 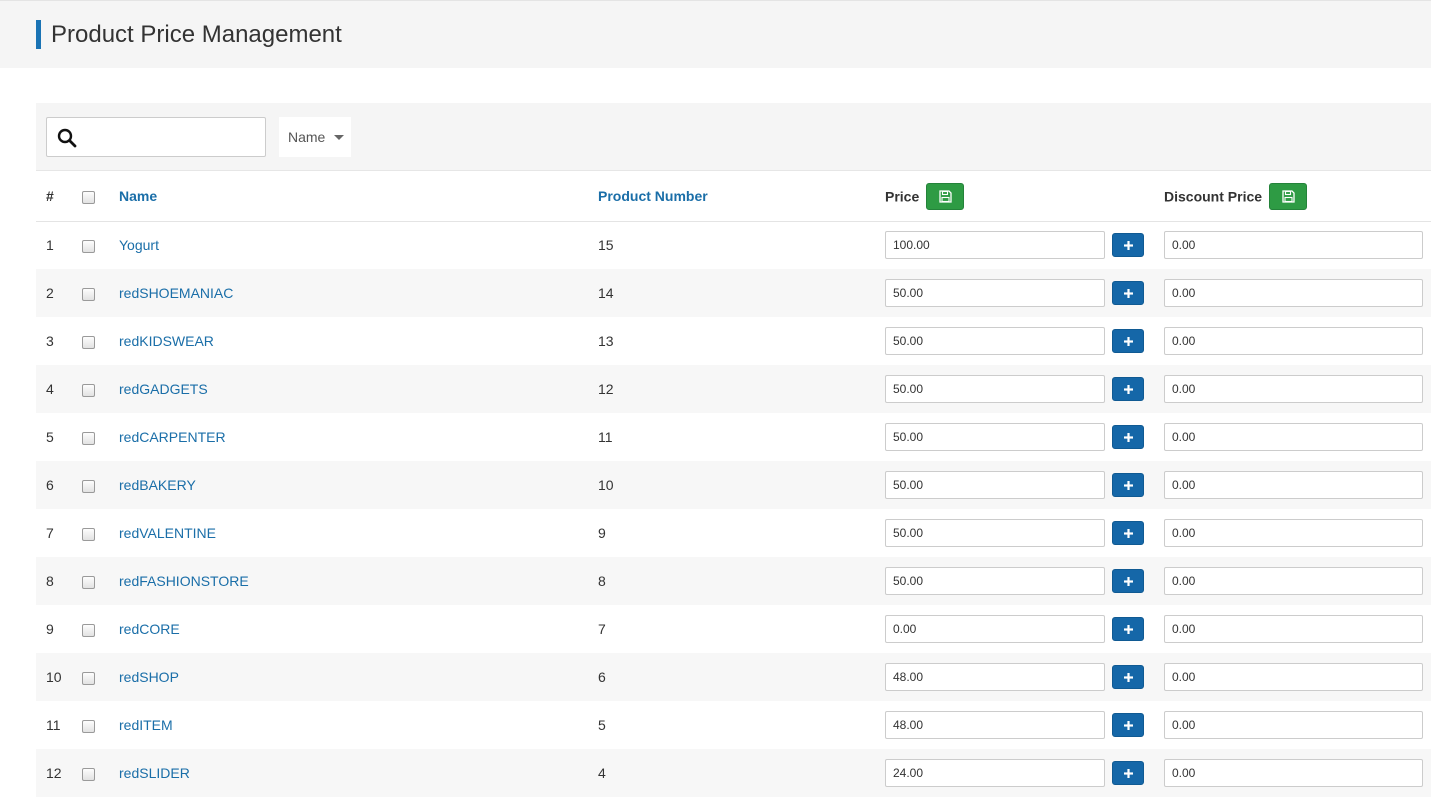 What do you see at coordinates (176, 293) in the screenshot?
I see `product-name-link: redSHOEMANIAC` at bounding box center [176, 293].